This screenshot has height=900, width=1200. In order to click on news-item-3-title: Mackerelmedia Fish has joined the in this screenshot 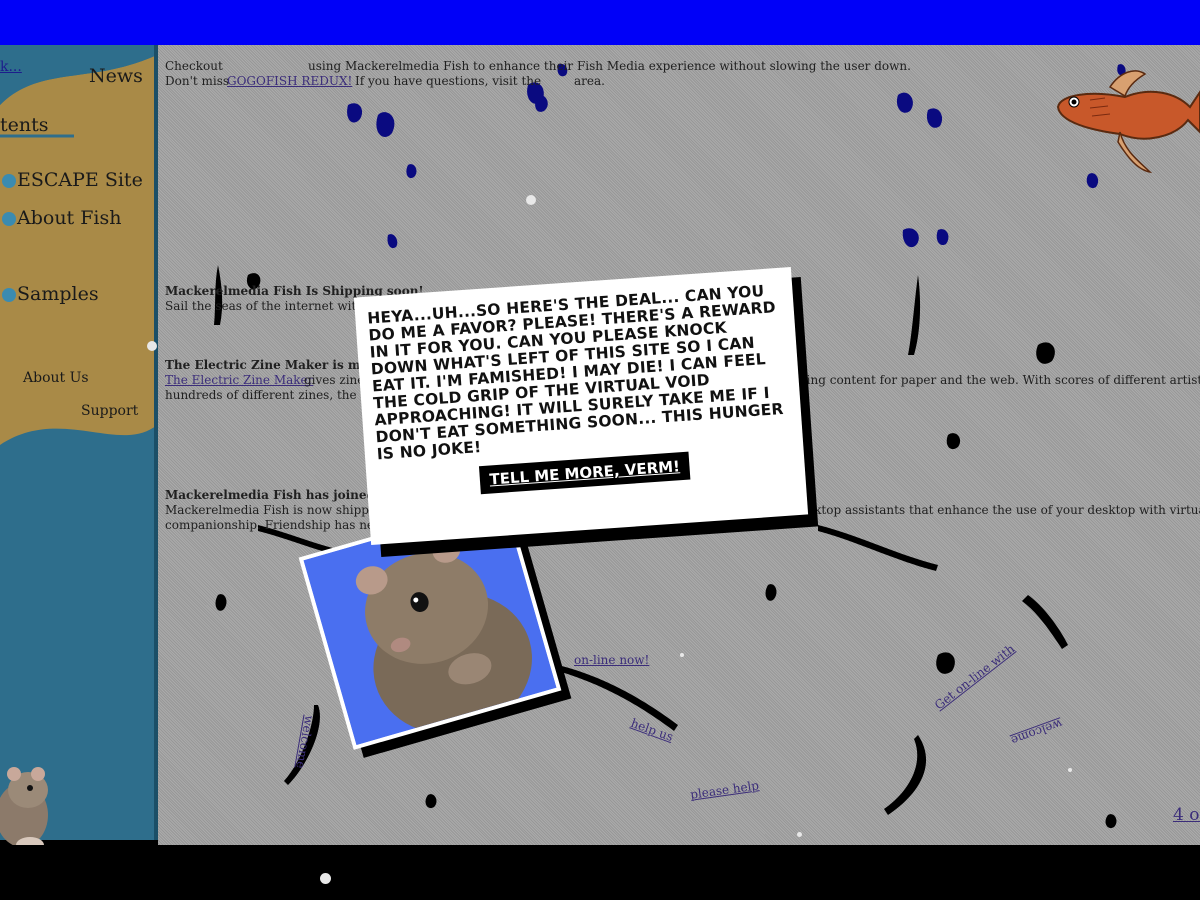, I will do `click(283, 495)`.